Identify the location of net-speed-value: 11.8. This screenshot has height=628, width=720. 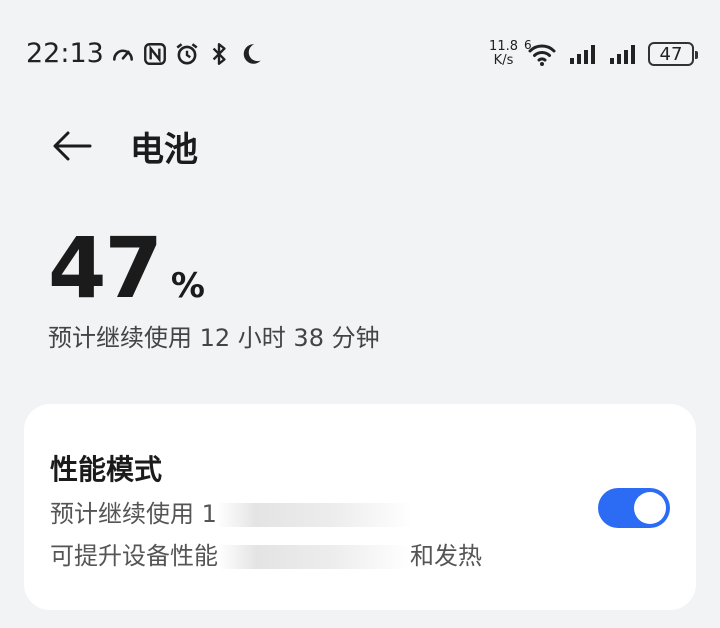
(503, 46).